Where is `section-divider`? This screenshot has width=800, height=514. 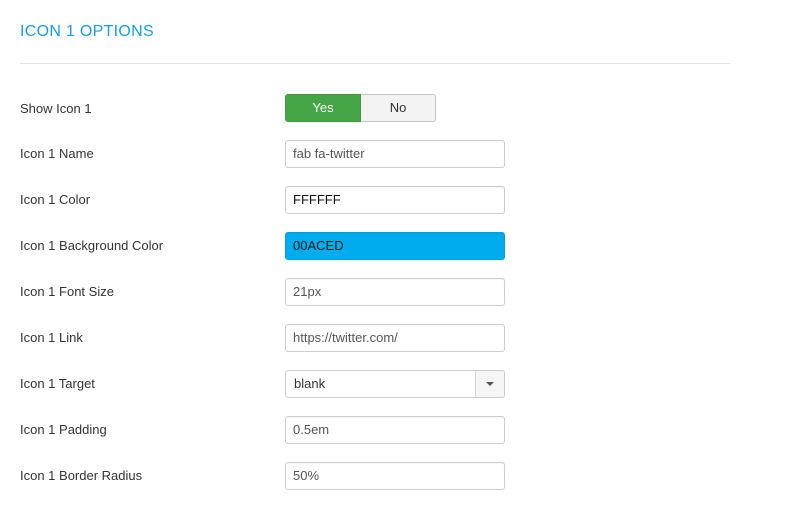
section-divider is located at coordinates (375, 63).